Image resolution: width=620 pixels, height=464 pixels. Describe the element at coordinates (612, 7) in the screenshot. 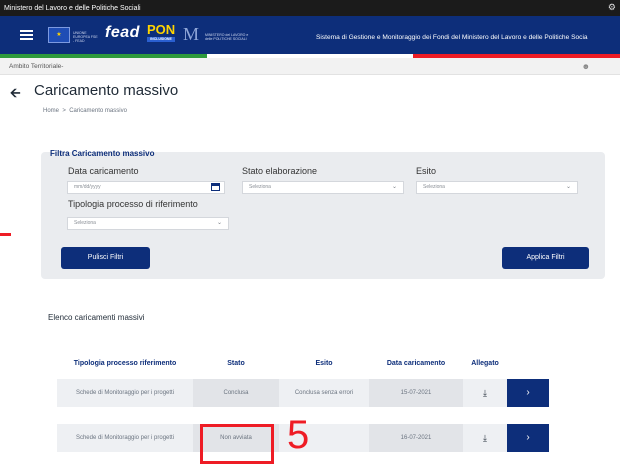

I see `gear-icon: ⚙` at that location.